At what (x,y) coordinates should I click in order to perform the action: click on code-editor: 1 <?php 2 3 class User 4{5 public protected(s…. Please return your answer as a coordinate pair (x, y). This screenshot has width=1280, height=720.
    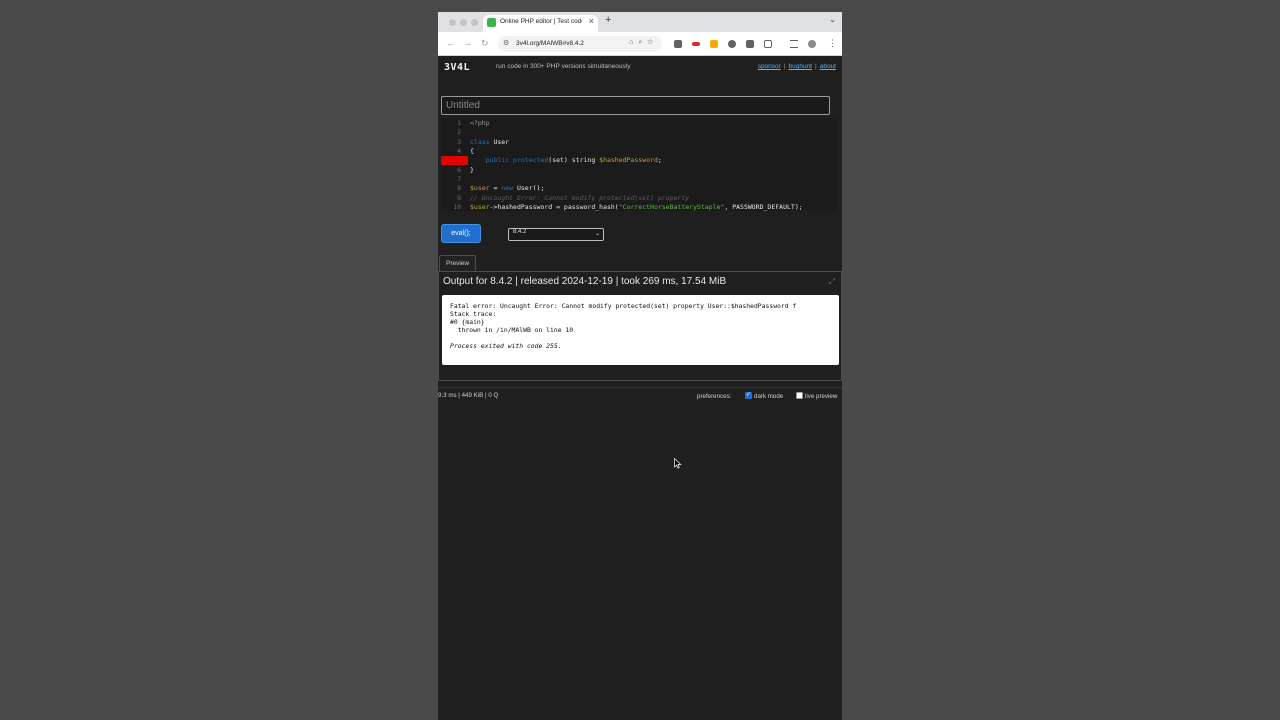
    Looking at the image, I should click on (639, 164).